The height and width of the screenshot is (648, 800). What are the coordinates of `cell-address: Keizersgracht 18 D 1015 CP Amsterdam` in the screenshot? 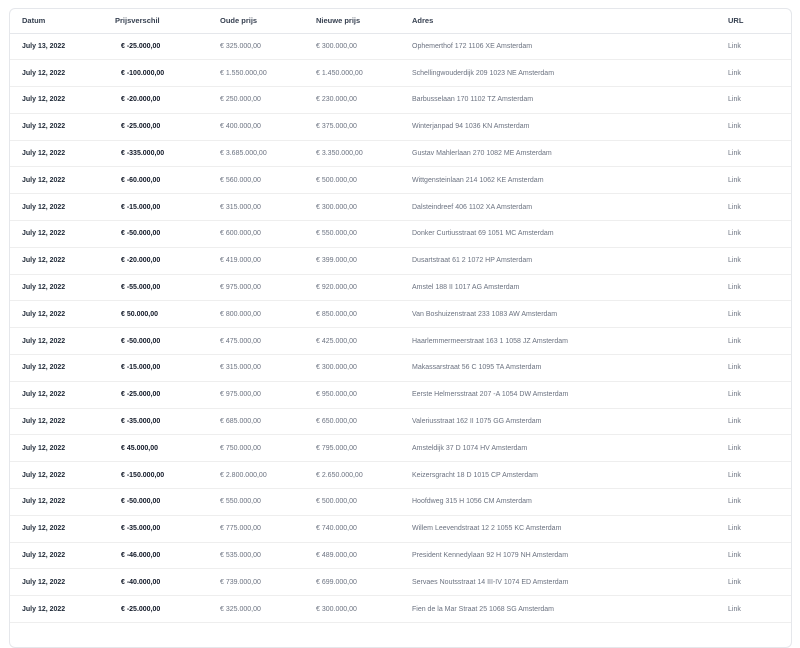 It's located at (475, 475).